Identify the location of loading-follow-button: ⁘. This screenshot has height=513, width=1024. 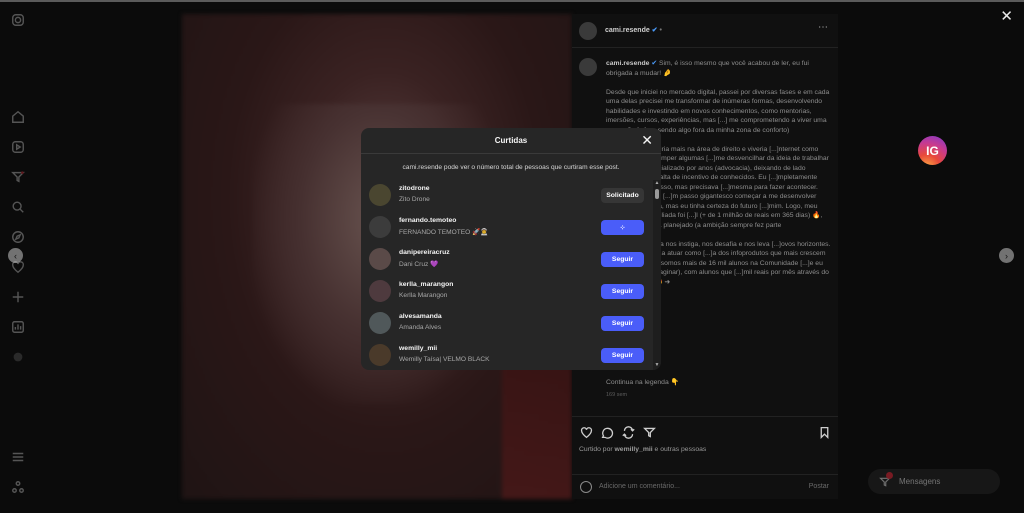
(622, 227).